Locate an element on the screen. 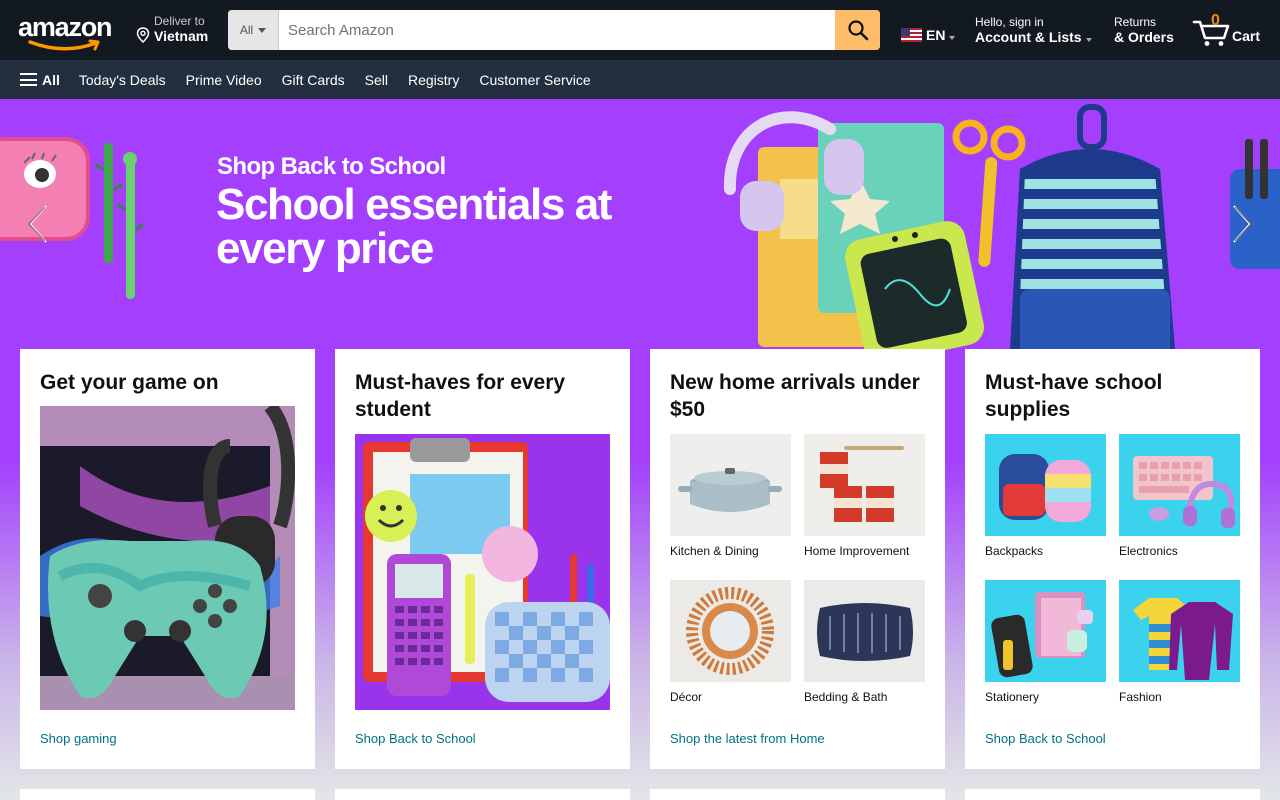 This screenshot has width=1280, height=800. amazon-logo: amazon is located at coordinates (68, 32).